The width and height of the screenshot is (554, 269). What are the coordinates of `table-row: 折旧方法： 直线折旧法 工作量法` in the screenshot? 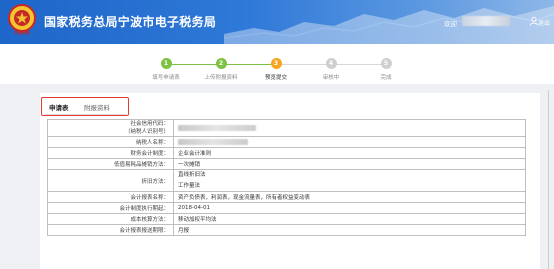 It's located at (286, 180).